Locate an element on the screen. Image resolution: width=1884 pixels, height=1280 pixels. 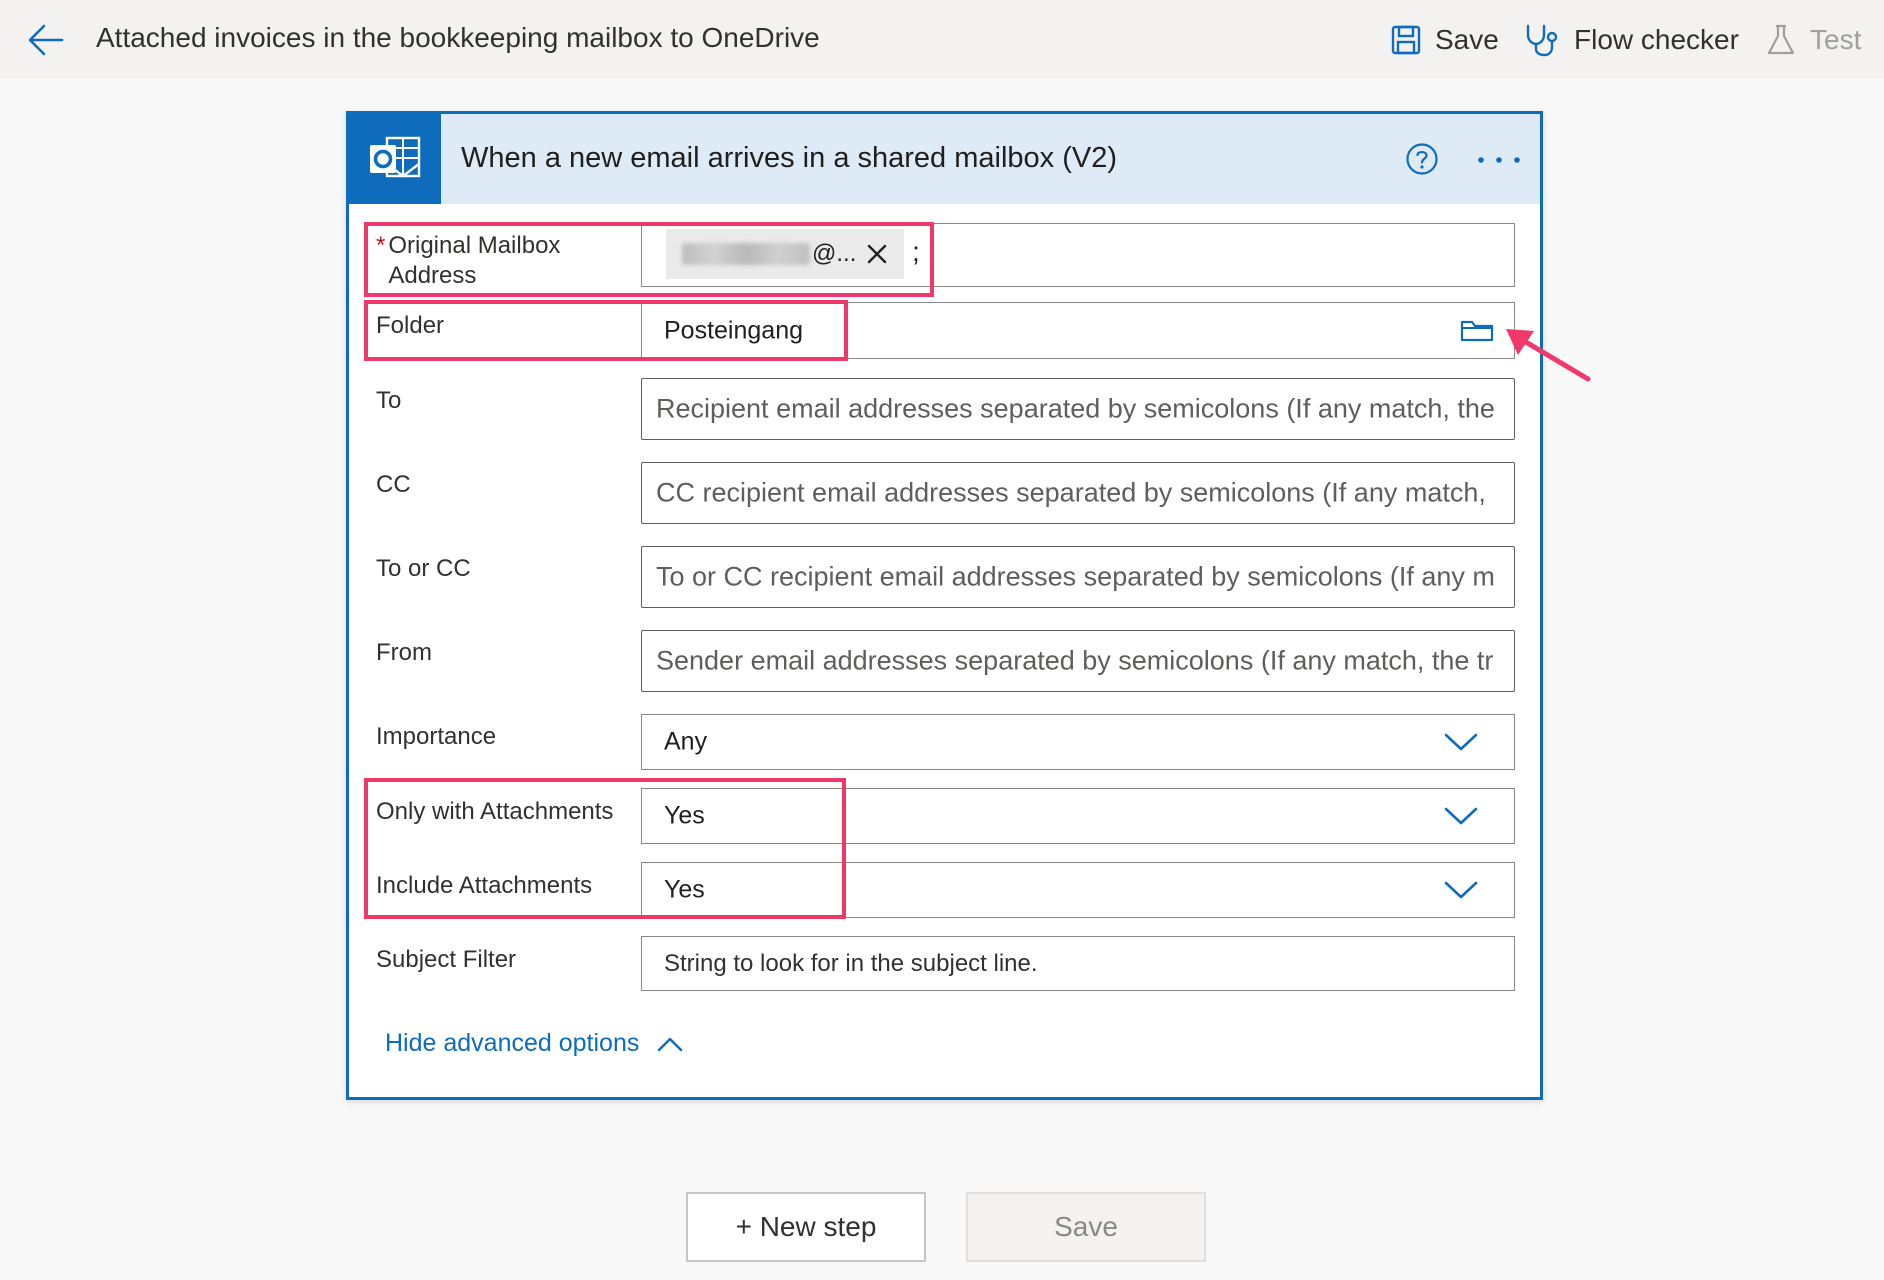
include-attachments-dropdown: Yes is located at coordinates (1078, 890).